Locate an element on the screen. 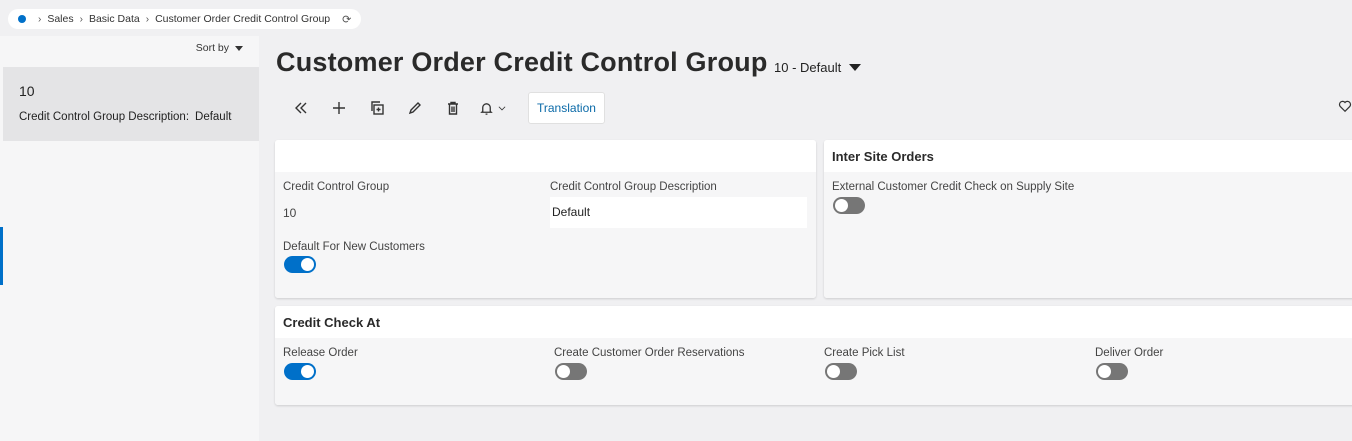 The height and width of the screenshot is (441, 1352). list-item-description: Credit Control Group Description: Default is located at coordinates (139, 117).